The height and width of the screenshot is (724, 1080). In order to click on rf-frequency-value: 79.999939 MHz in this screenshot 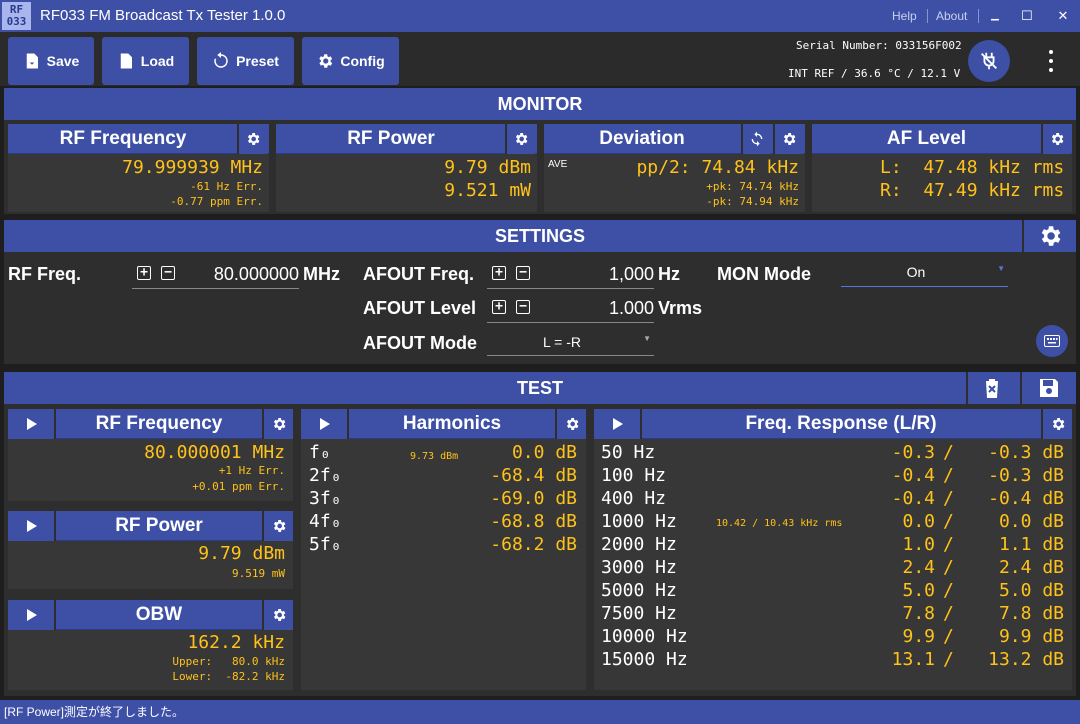, I will do `click(192, 167)`.